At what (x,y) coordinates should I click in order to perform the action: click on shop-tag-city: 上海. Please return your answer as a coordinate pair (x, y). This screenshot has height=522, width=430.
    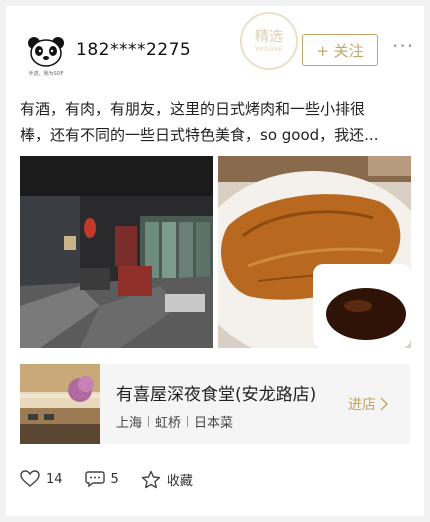
    Looking at the image, I should click on (129, 423).